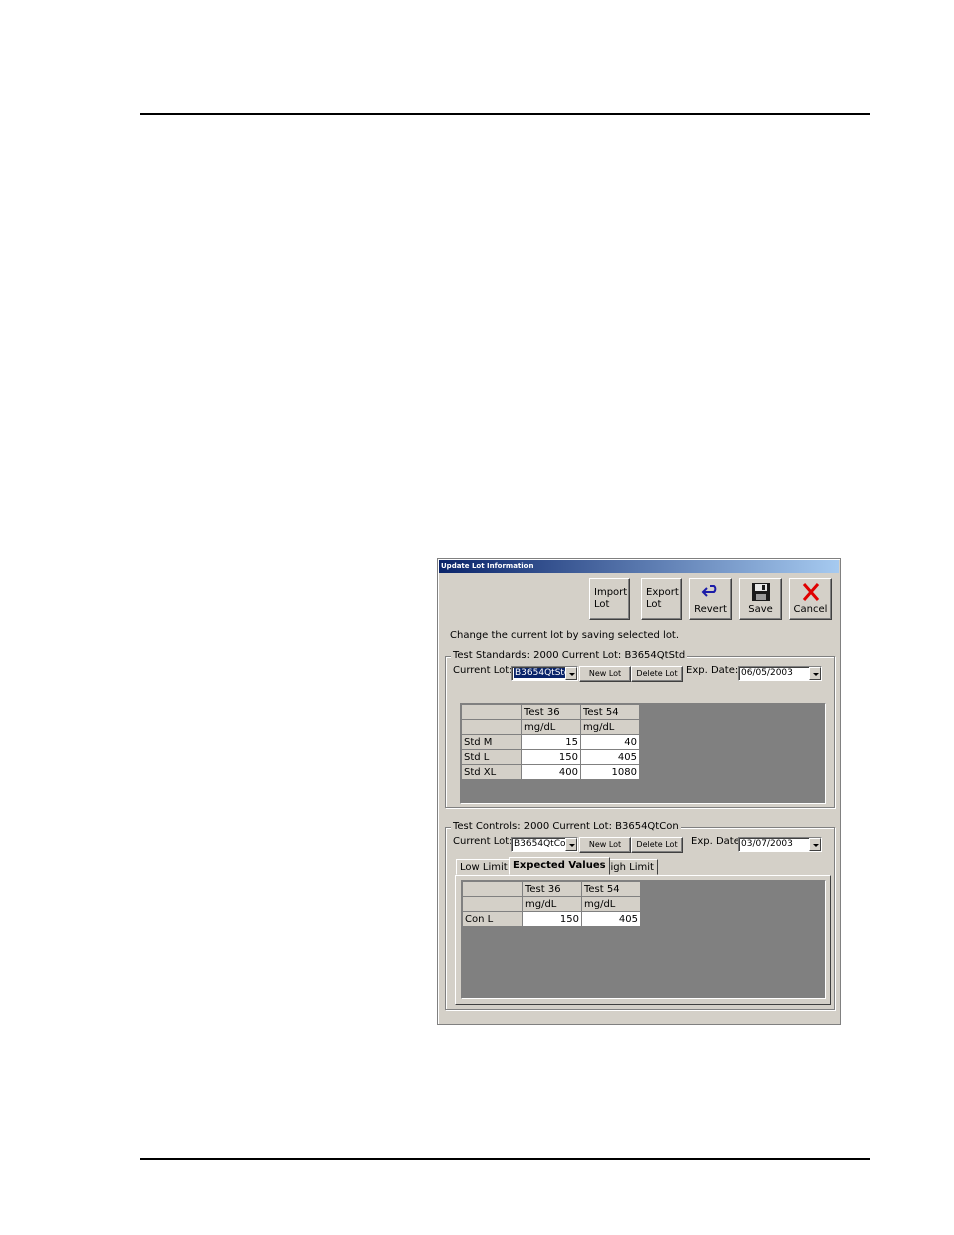 The width and height of the screenshot is (954, 1235). I want to click on export-lot-label: Export Lot, so click(662, 598).